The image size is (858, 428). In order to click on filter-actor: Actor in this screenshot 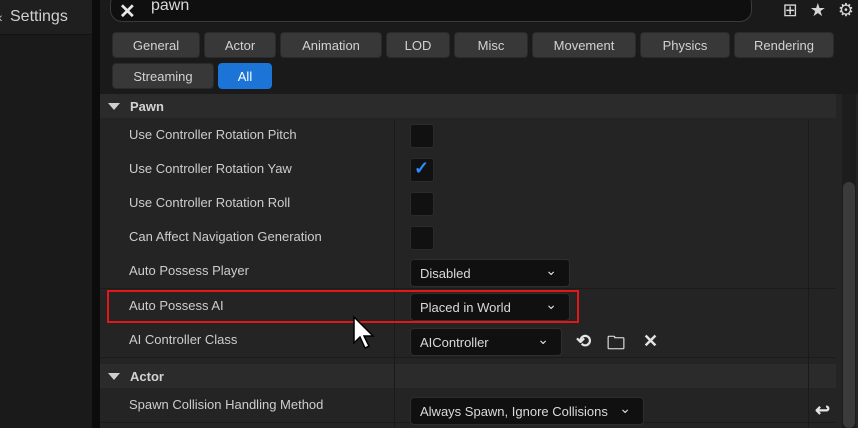, I will do `click(240, 45)`.